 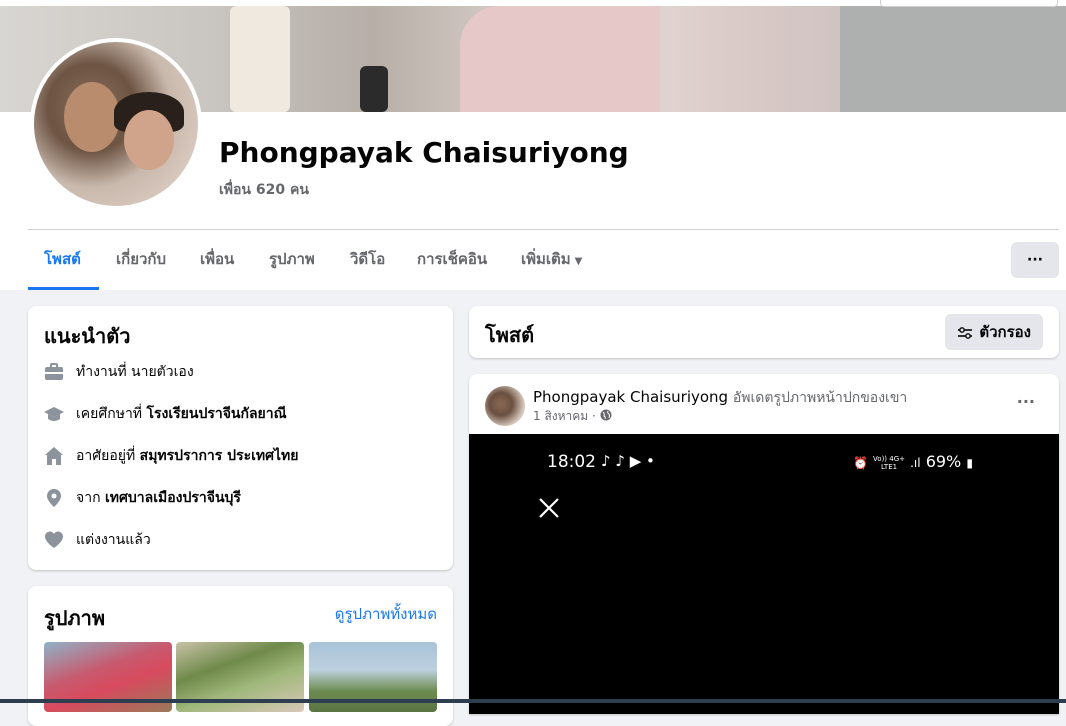 What do you see at coordinates (635, 461) in the screenshot?
I see `youtube-icon: ▶` at bounding box center [635, 461].